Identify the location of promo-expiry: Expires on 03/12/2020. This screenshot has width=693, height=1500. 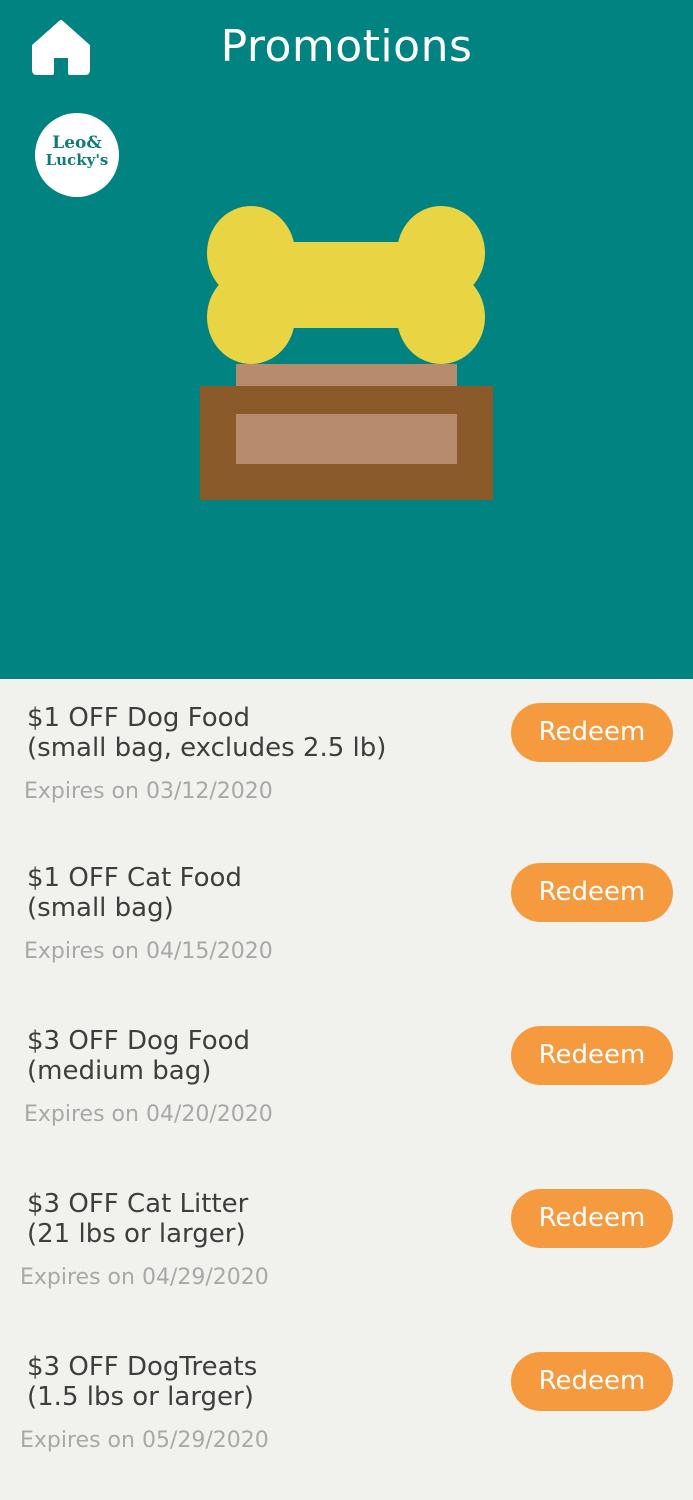
(148, 791).